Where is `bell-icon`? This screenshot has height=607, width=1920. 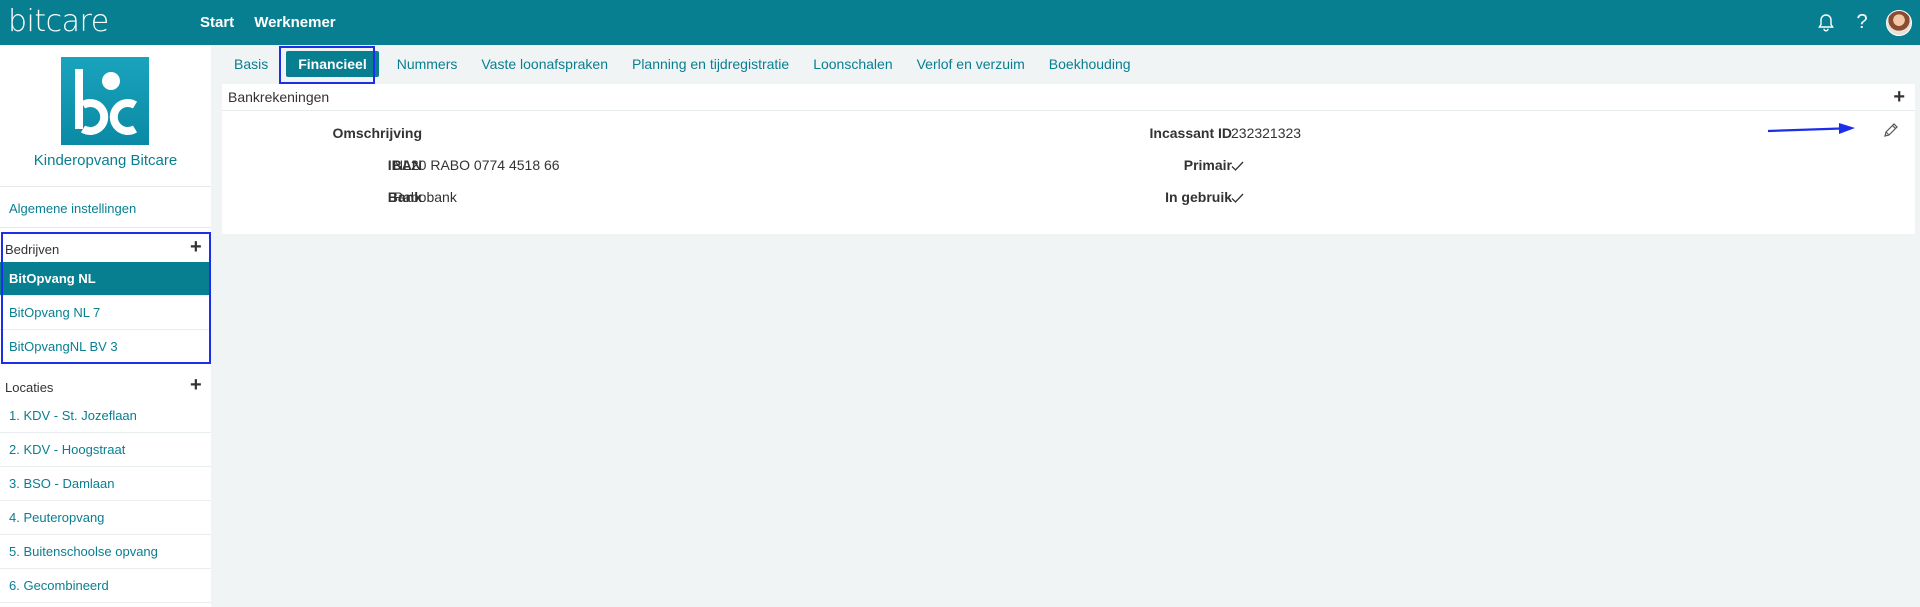
bell-icon is located at coordinates (1826, 22).